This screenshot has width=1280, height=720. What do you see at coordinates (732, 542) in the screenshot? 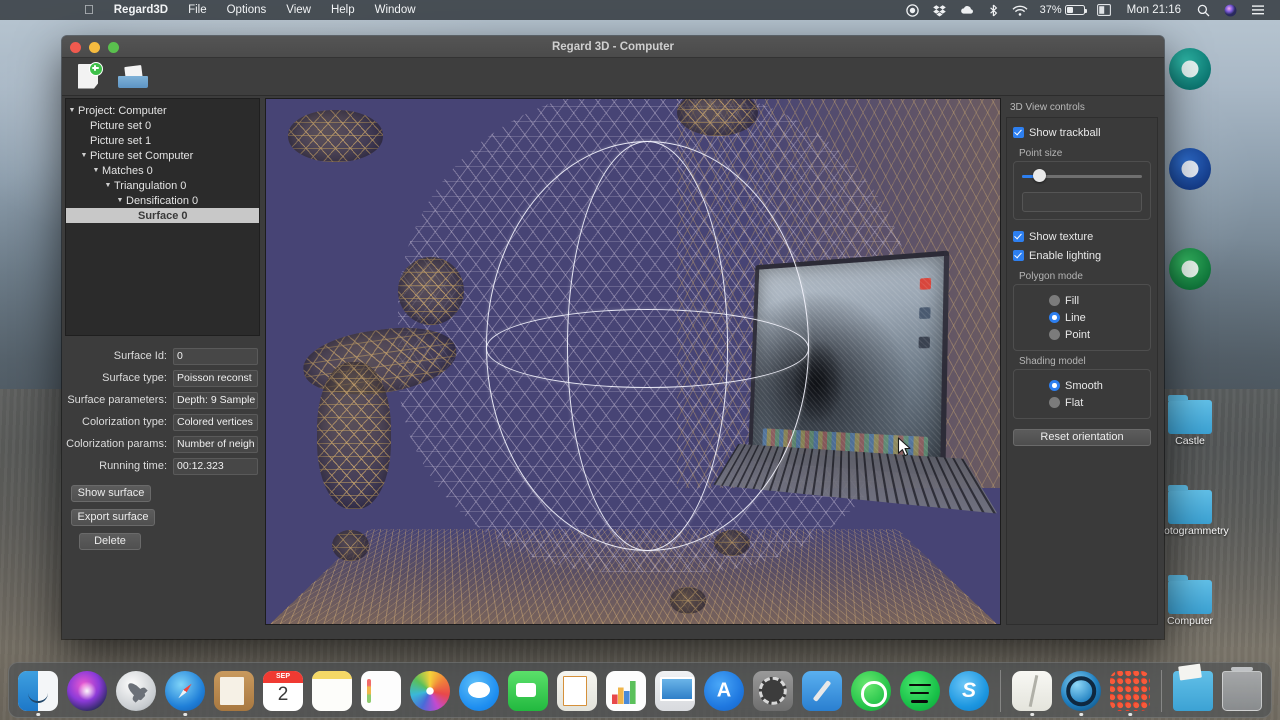
I see `mesh-blob-pebble-a` at bounding box center [732, 542].